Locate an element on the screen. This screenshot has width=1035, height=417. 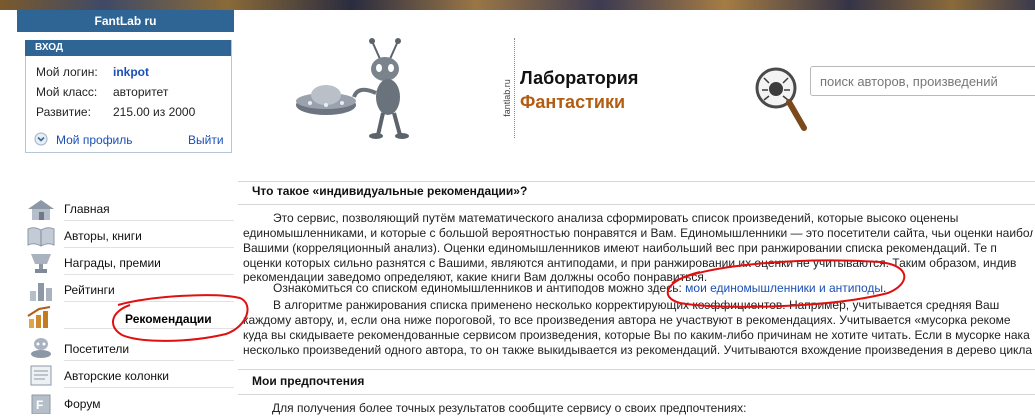
forum-icon: F is located at coordinates (41, 403).